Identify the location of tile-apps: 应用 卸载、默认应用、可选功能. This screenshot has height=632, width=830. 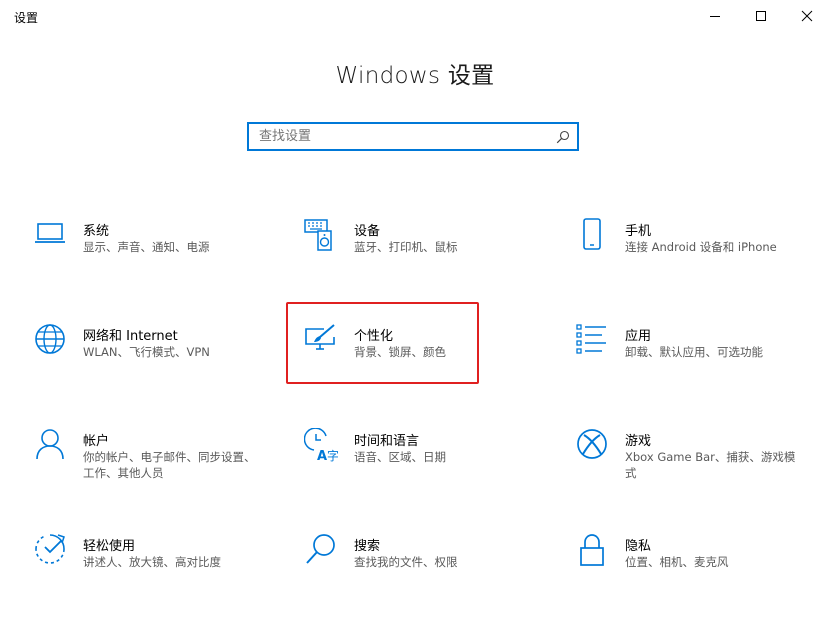
(700, 363).